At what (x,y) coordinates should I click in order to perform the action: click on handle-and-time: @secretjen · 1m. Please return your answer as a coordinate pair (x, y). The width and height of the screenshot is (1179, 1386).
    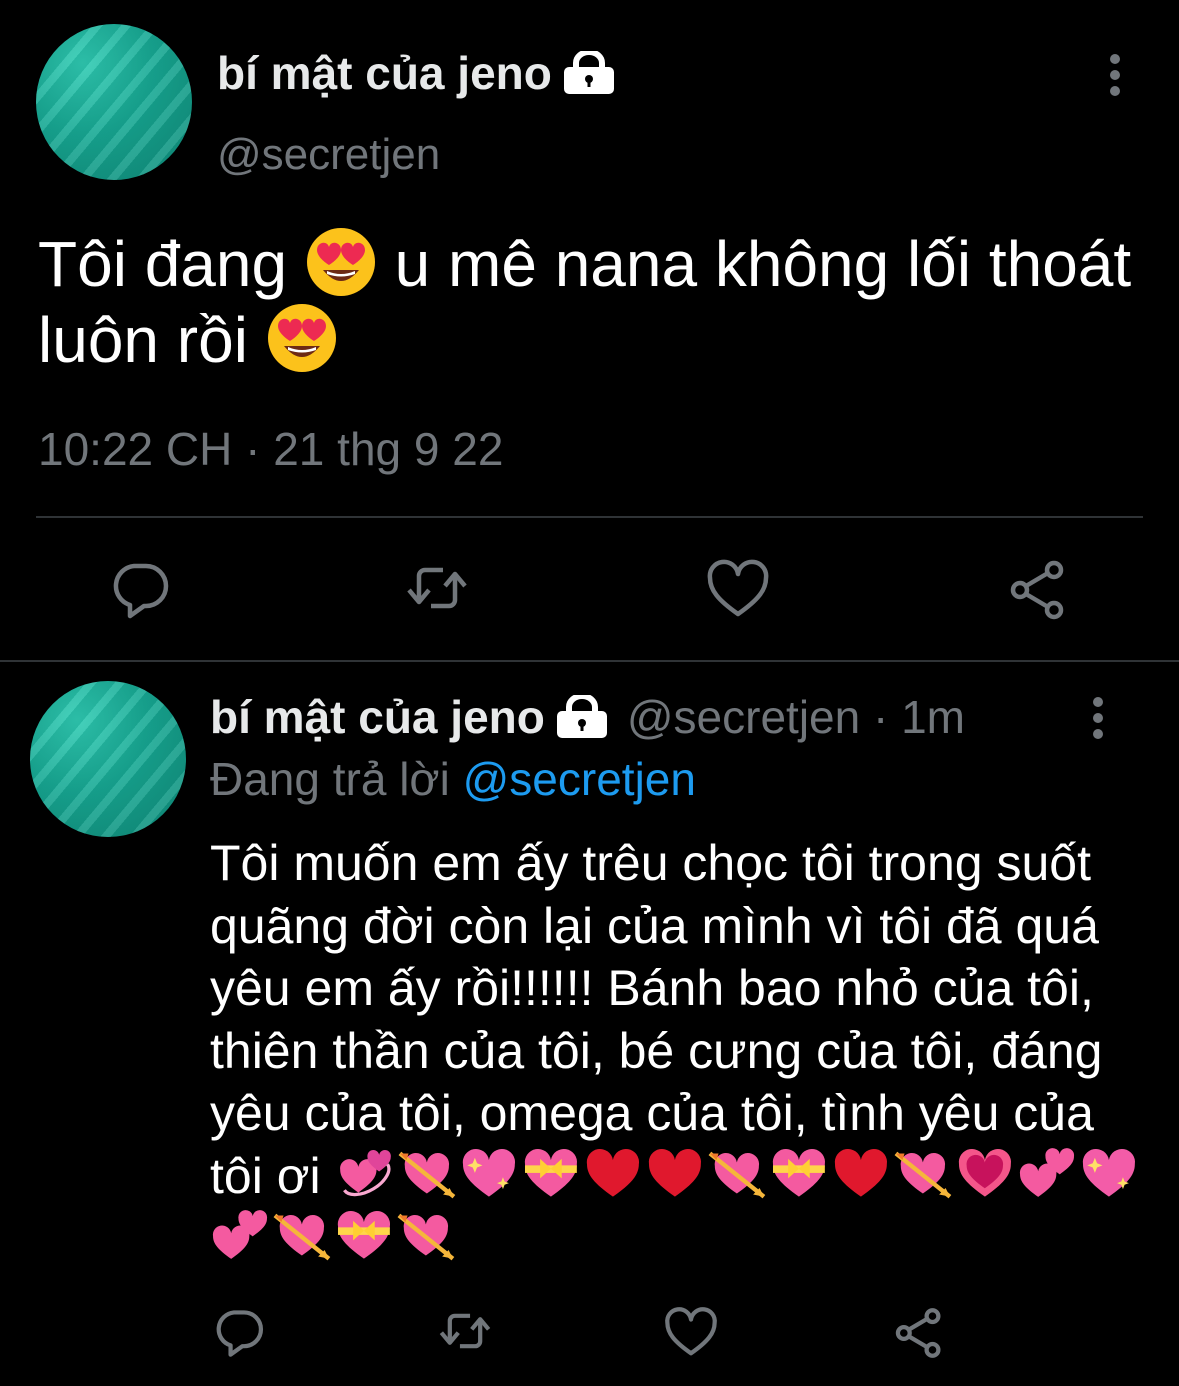
    Looking at the image, I should click on (796, 717).